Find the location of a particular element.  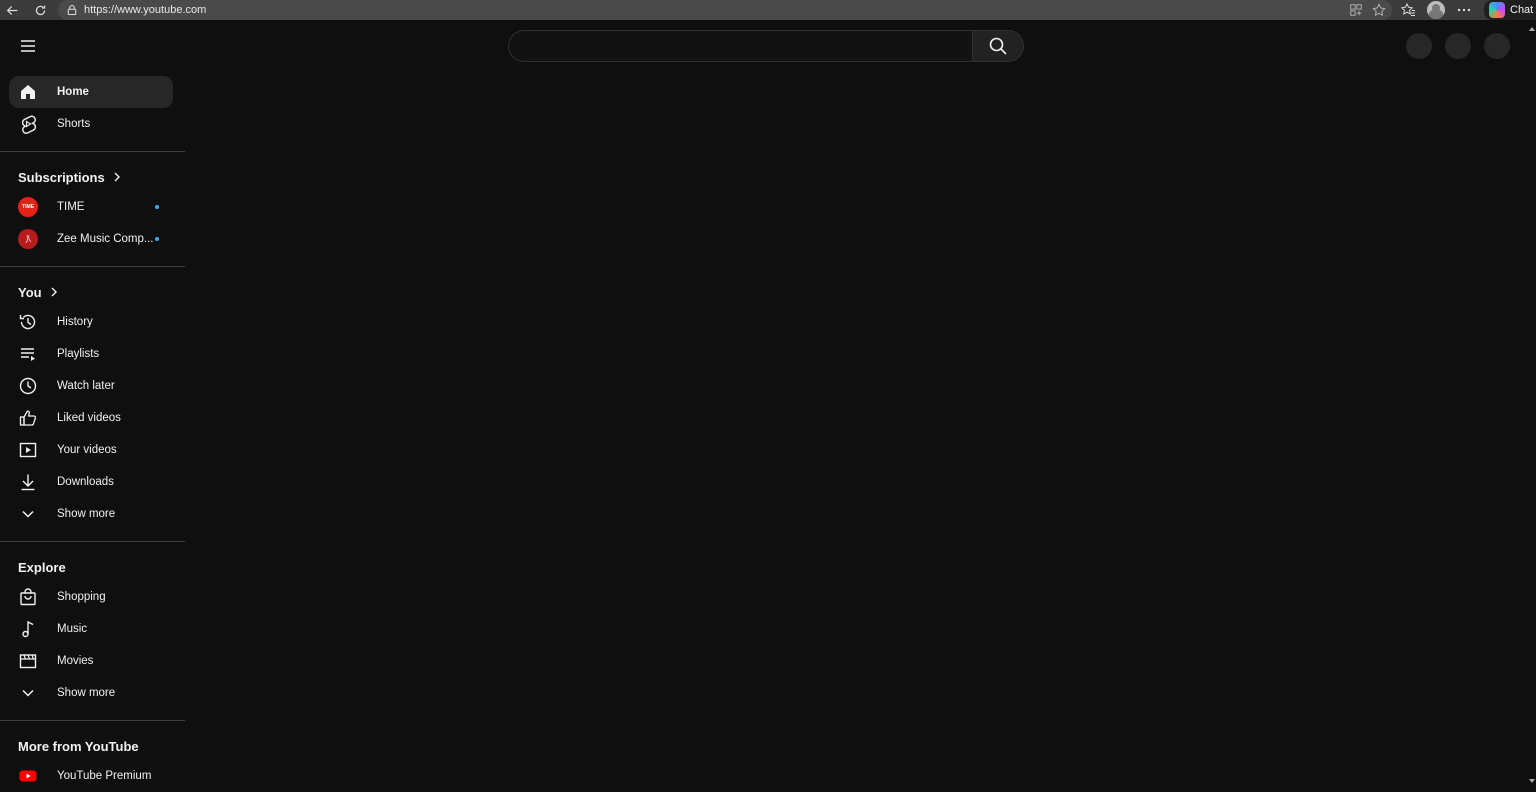

sidebar-item-label: Liked videos is located at coordinates (89, 418).